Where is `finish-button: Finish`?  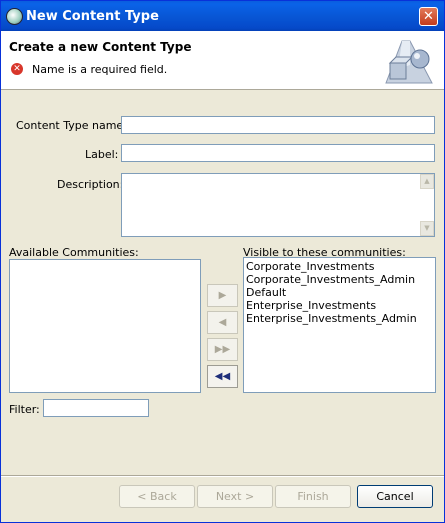
finish-button: Finish is located at coordinates (313, 496).